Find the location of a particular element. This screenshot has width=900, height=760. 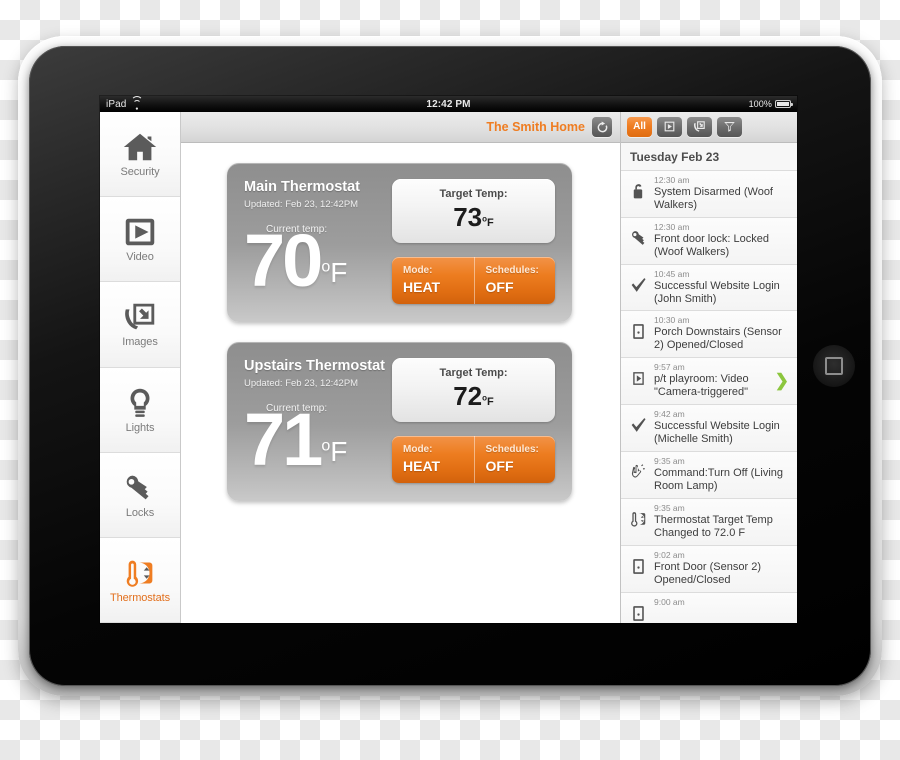

feed-item-time: 10:45 am is located at coordinates (672, 273).